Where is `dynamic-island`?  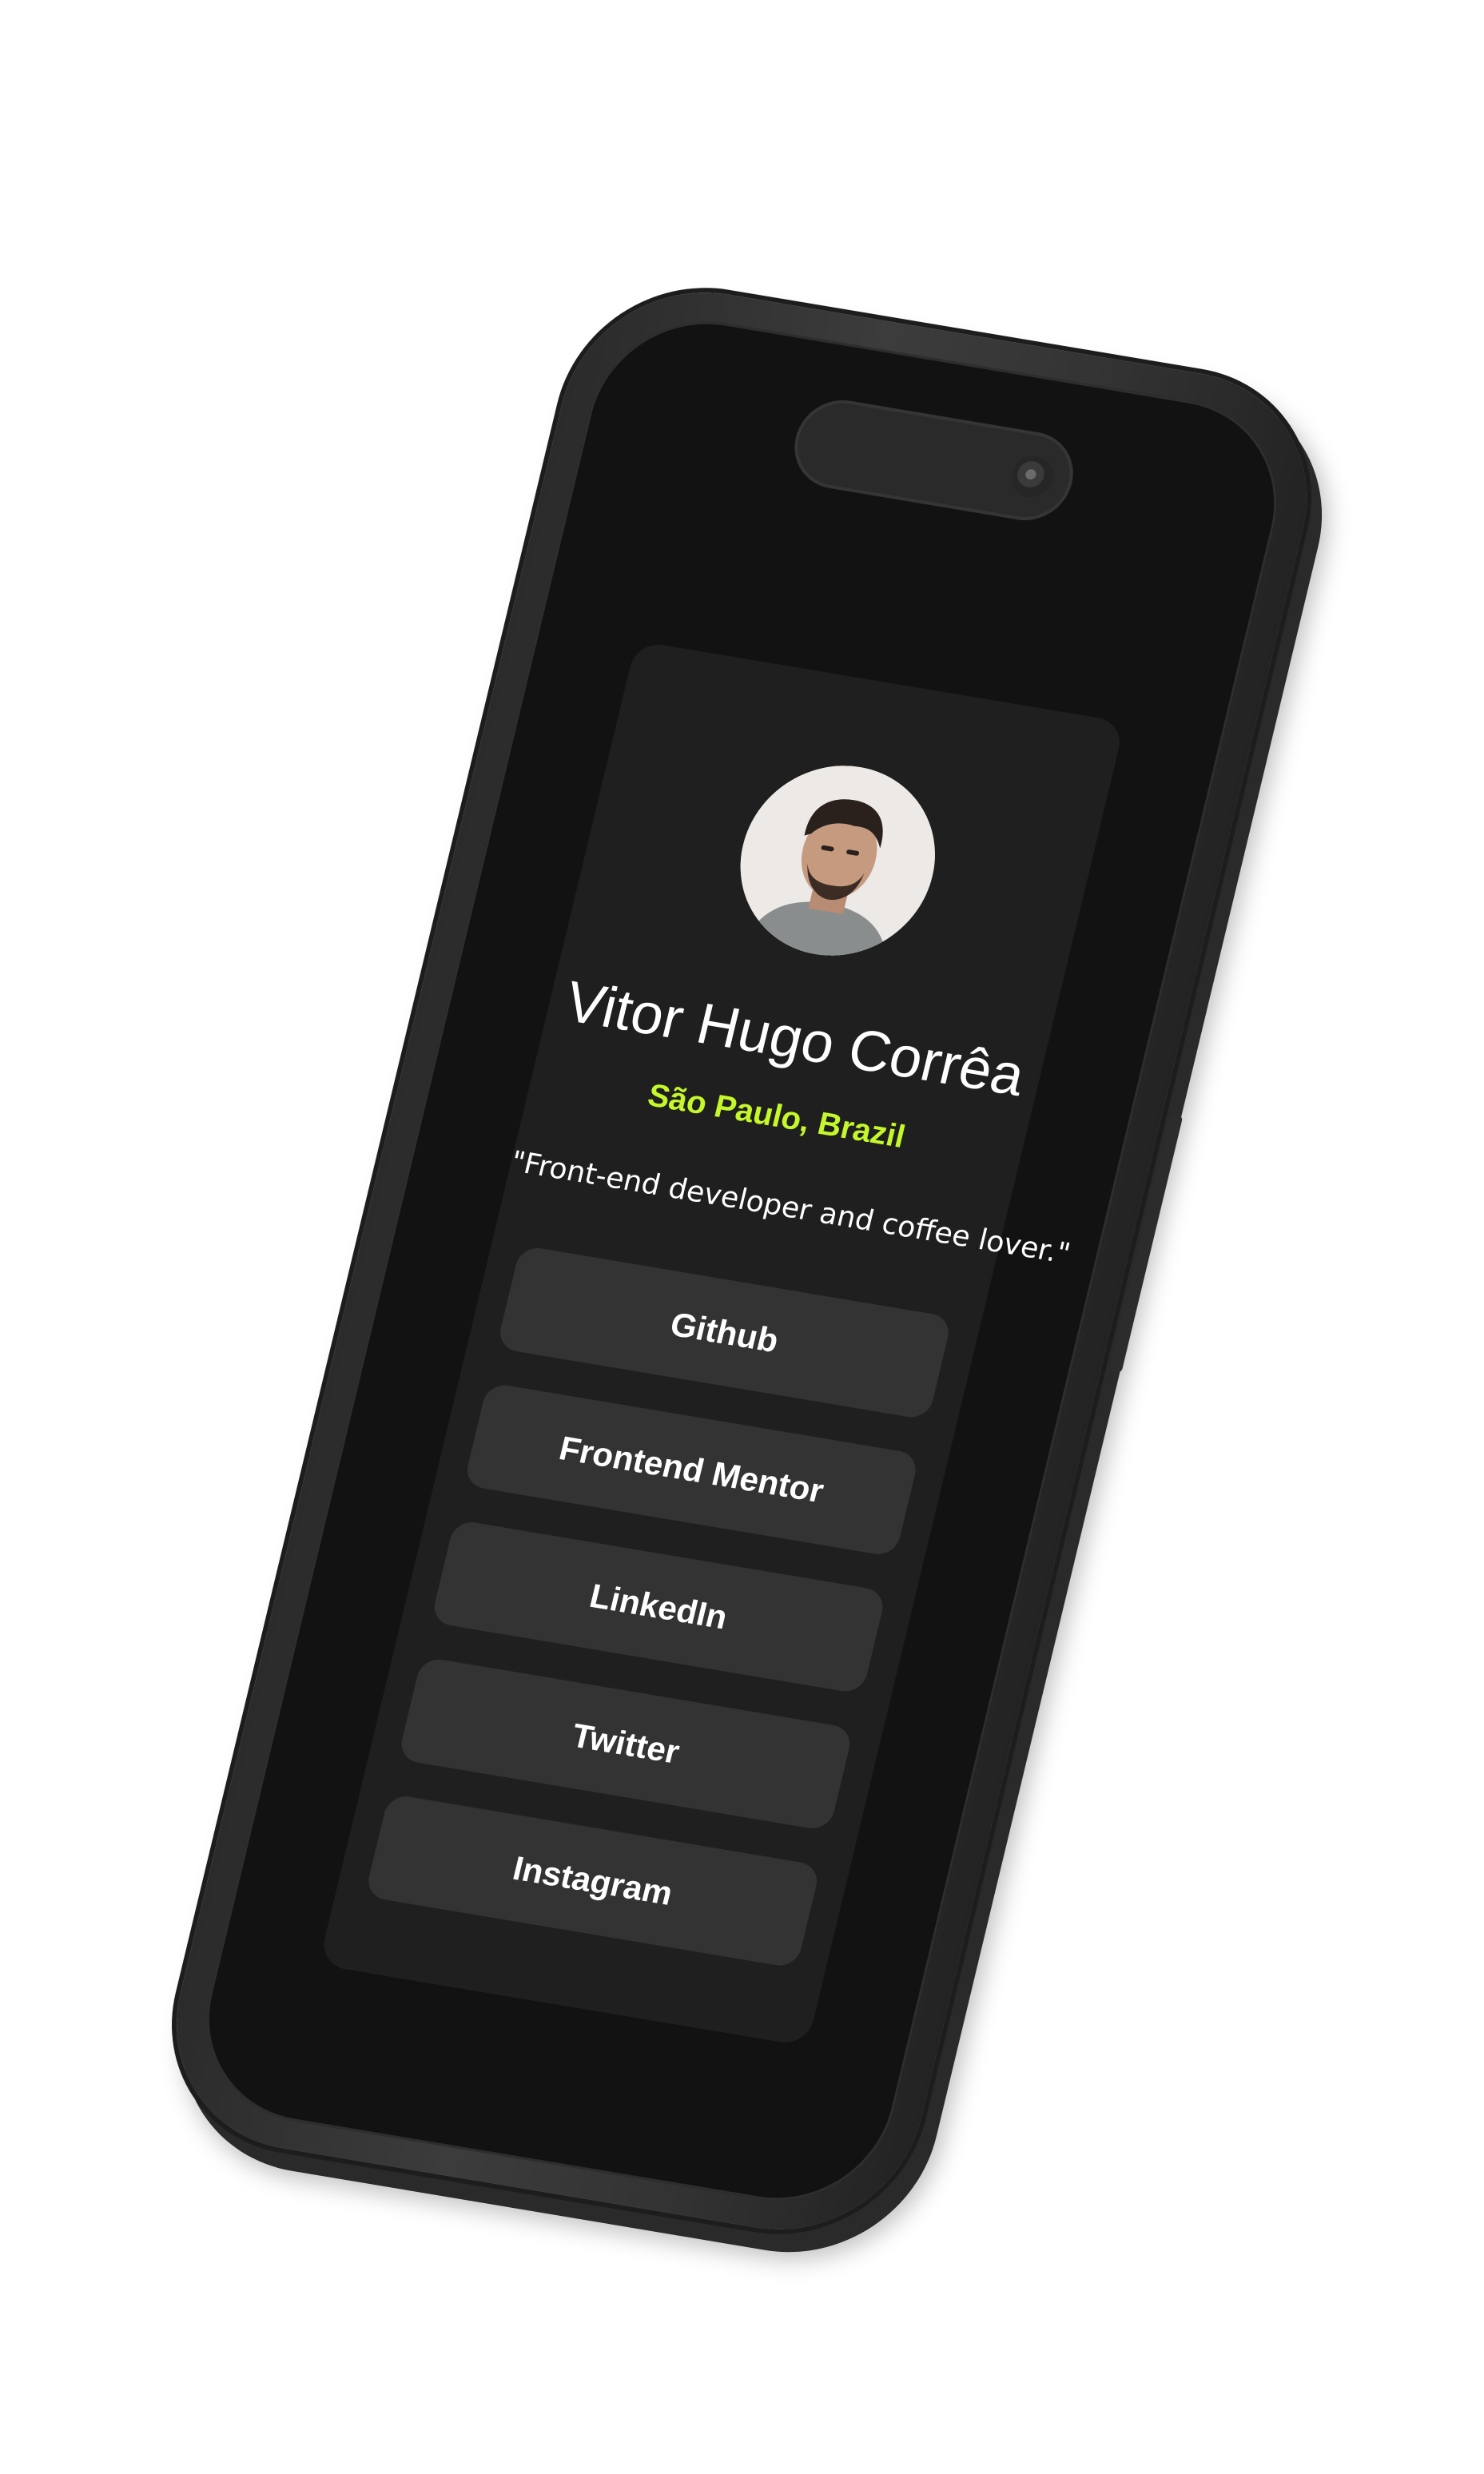 dynamic-island is located at coordinates (934, 460).